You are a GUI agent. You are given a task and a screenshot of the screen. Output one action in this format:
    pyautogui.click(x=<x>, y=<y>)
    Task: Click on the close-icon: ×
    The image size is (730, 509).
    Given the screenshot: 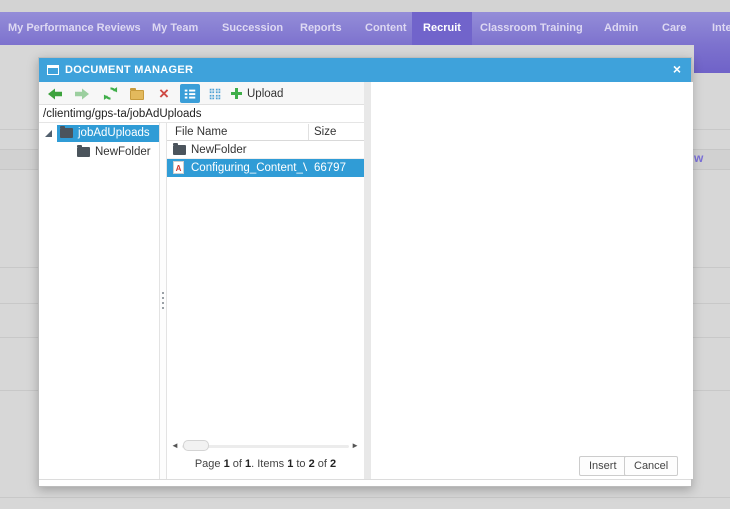 What is the action you would take?
    pyautogui.click(x=677, y=70)
    